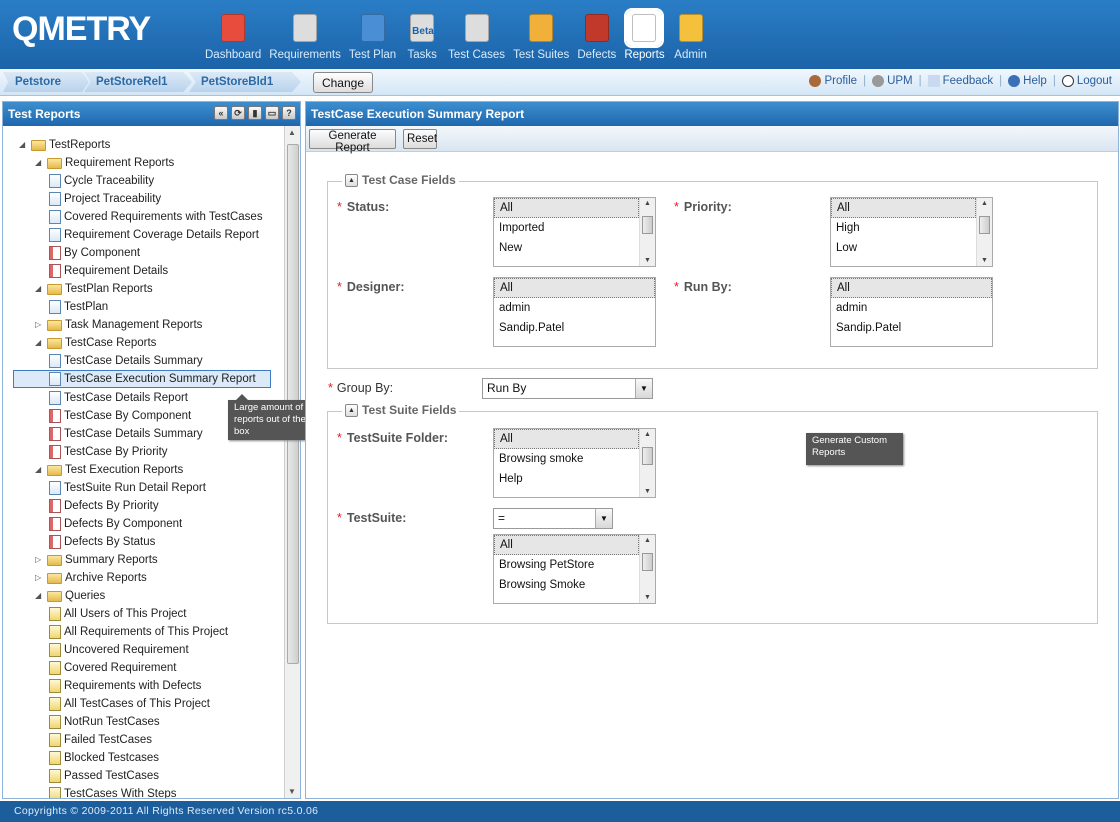  What do you see at coordinates (94, 289) in the screenshot?
I see `tree-folder: ◢ TestPlan Reports` at bounding box center [94, 289].